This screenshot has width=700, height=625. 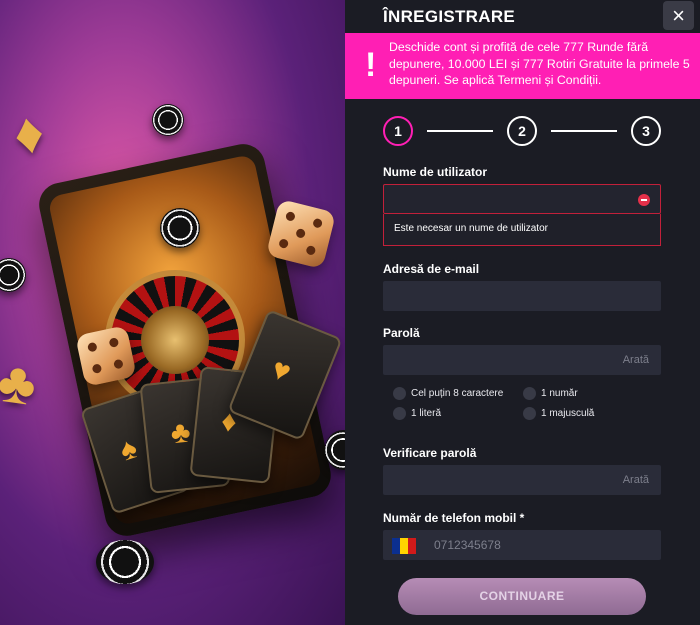 What do you see at coordinates (522, 296) in the screenshot?
I see `email-field` at bounding box center [522, 296].